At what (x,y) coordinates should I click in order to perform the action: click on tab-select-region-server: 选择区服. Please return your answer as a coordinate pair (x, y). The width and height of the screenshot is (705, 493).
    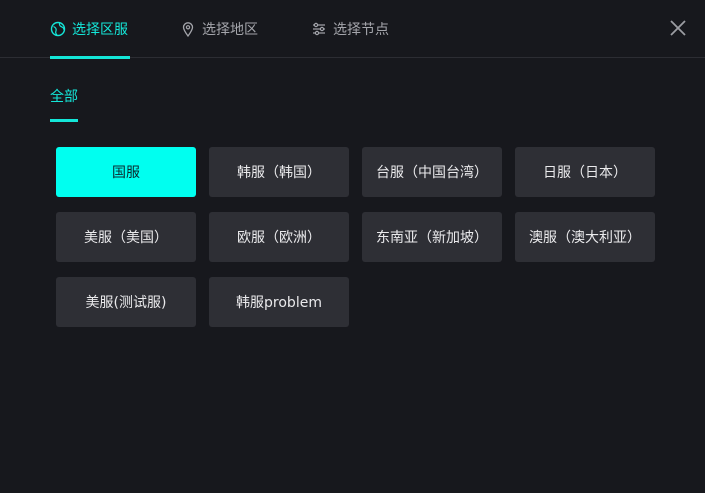
    Looking at the image, I should click on (90, 29).